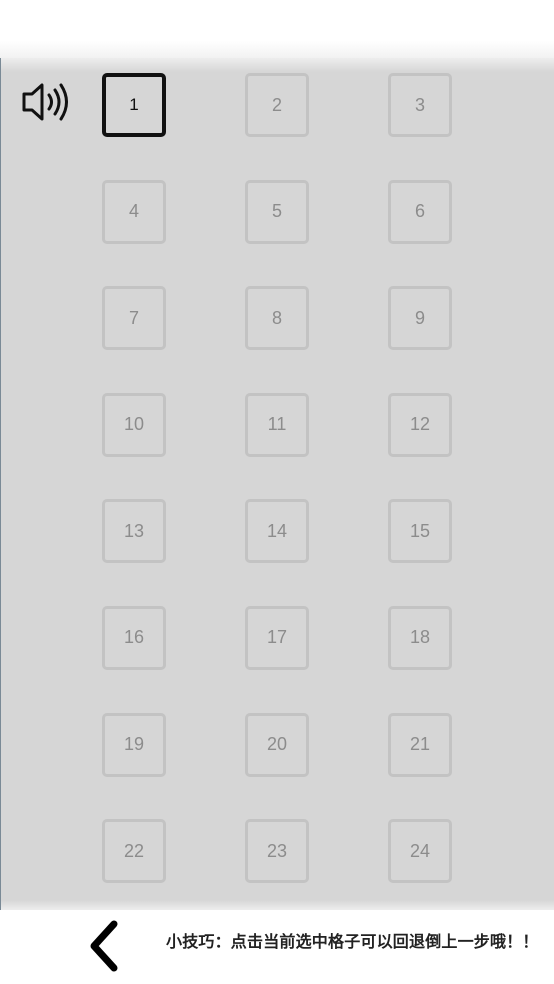 This screenshot has height=984, width=554. Describe the element at coordinates (134, 318) in the screenshot. I see `level-cell-7: 7` at that location.